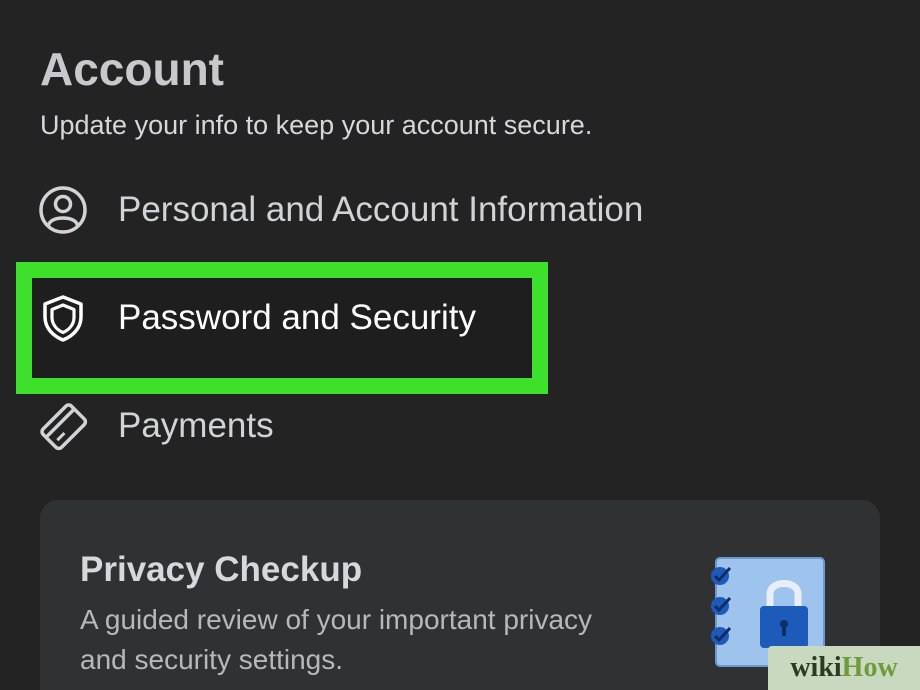  What do you see at coordinates (816, 667) in the screenshot?
I see `watermark-prefix: wiki` at bounding box center [816, 667].